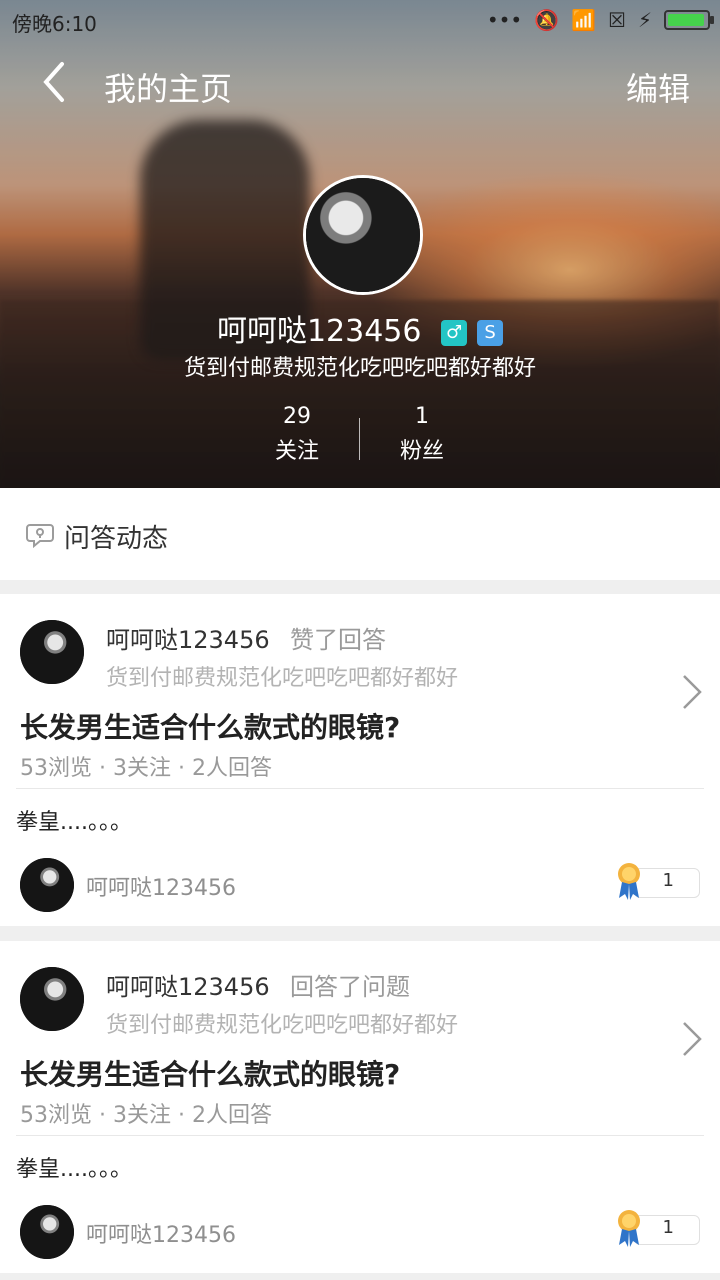  I want to click on following-label: 关注, so click(296, 451).